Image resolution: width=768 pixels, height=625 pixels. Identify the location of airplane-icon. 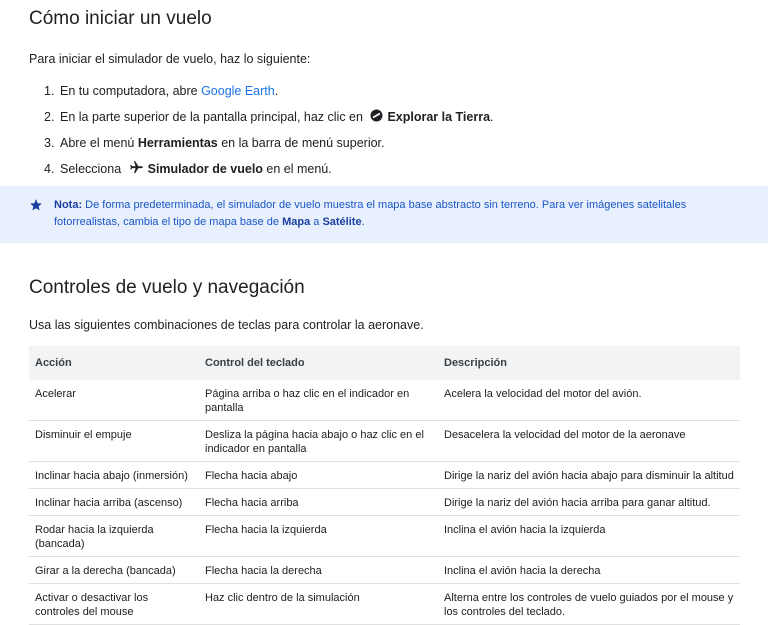
(136, 169).